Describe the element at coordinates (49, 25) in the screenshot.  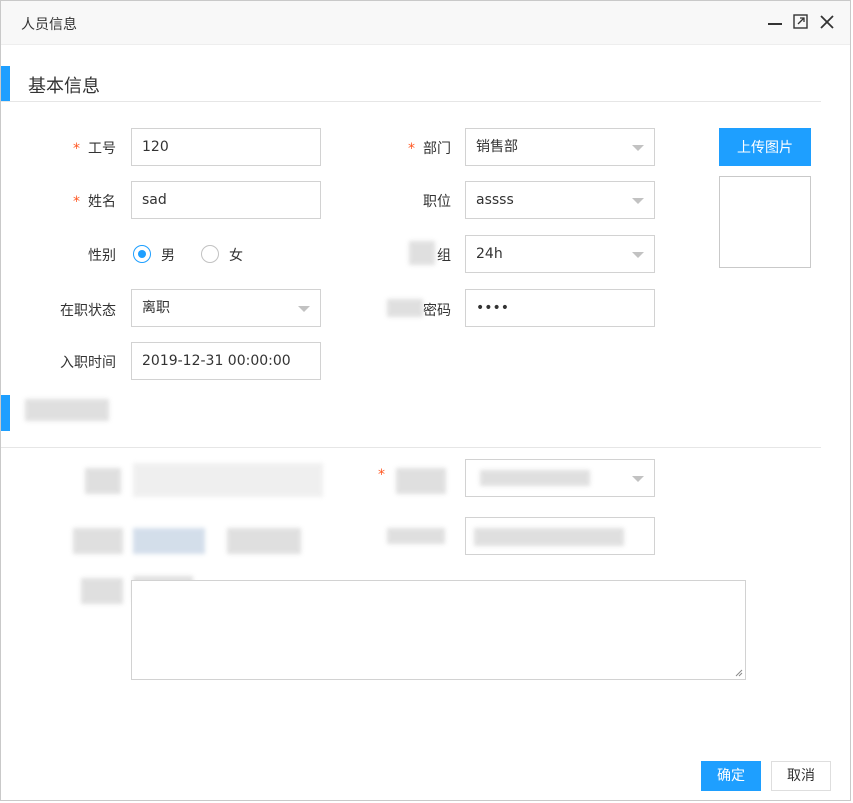
I see `dialog-title: 人员信息` at that location.